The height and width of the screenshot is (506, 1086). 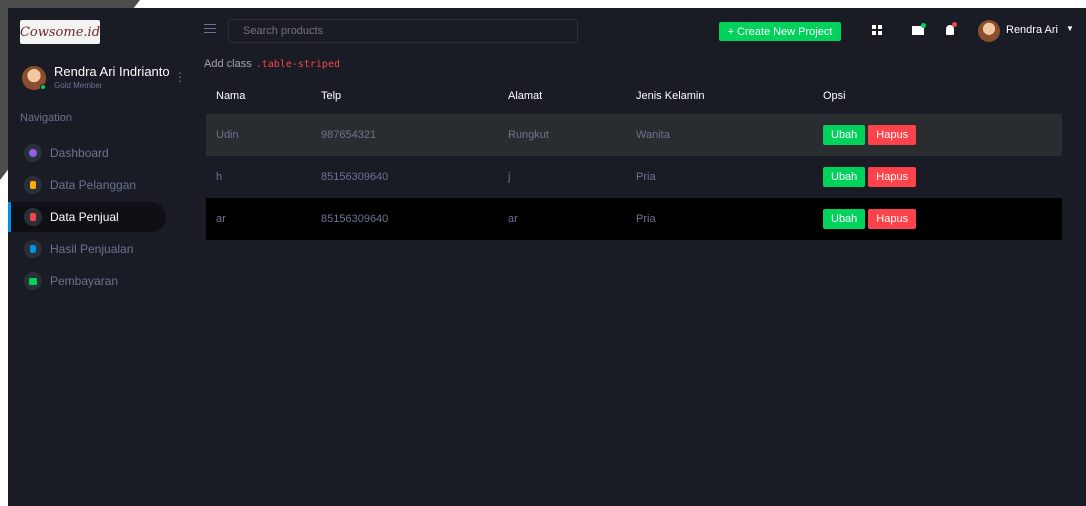 What do you see at coordinates (105, 81) in the screenshot?
I see `sidebar-profile: Rendra Ari Indrianto Gold Member ⋮` at bounding box center [105, 81].